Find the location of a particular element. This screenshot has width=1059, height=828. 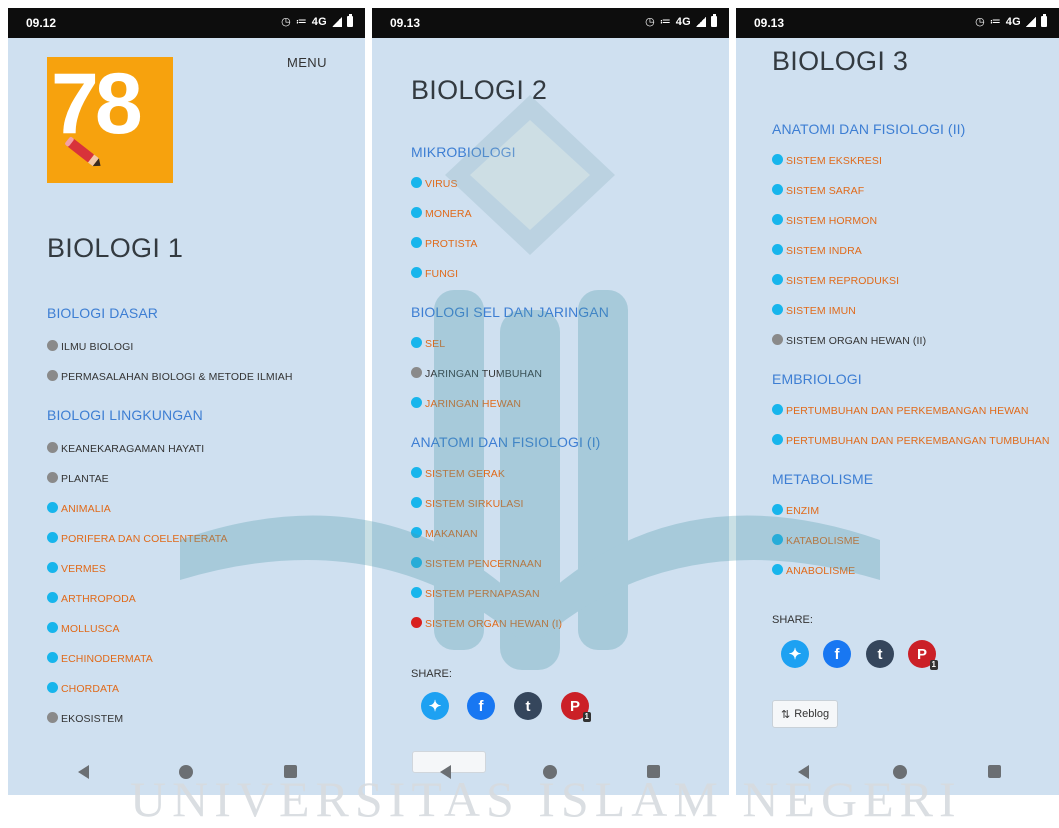

page-title: BIOLOGI 1 is located at coordinates (115, 248).